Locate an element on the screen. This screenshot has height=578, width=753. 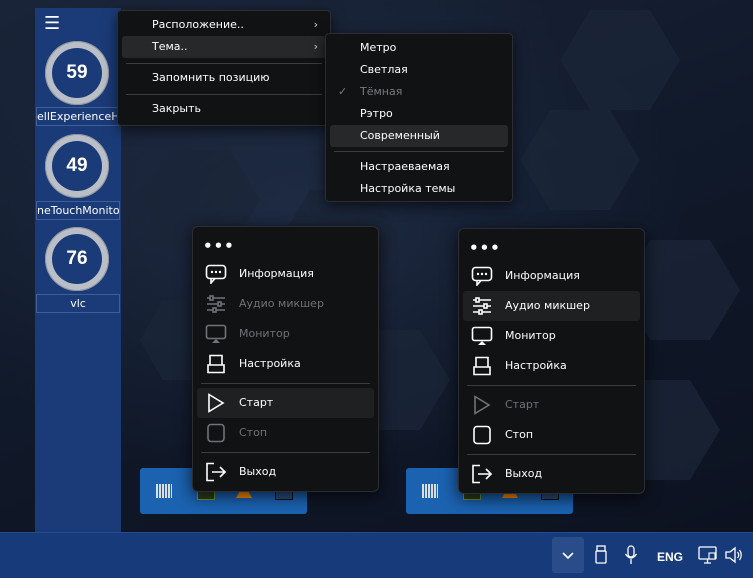
menu-item-label: Рэтро is located at coordinates (376, 113).